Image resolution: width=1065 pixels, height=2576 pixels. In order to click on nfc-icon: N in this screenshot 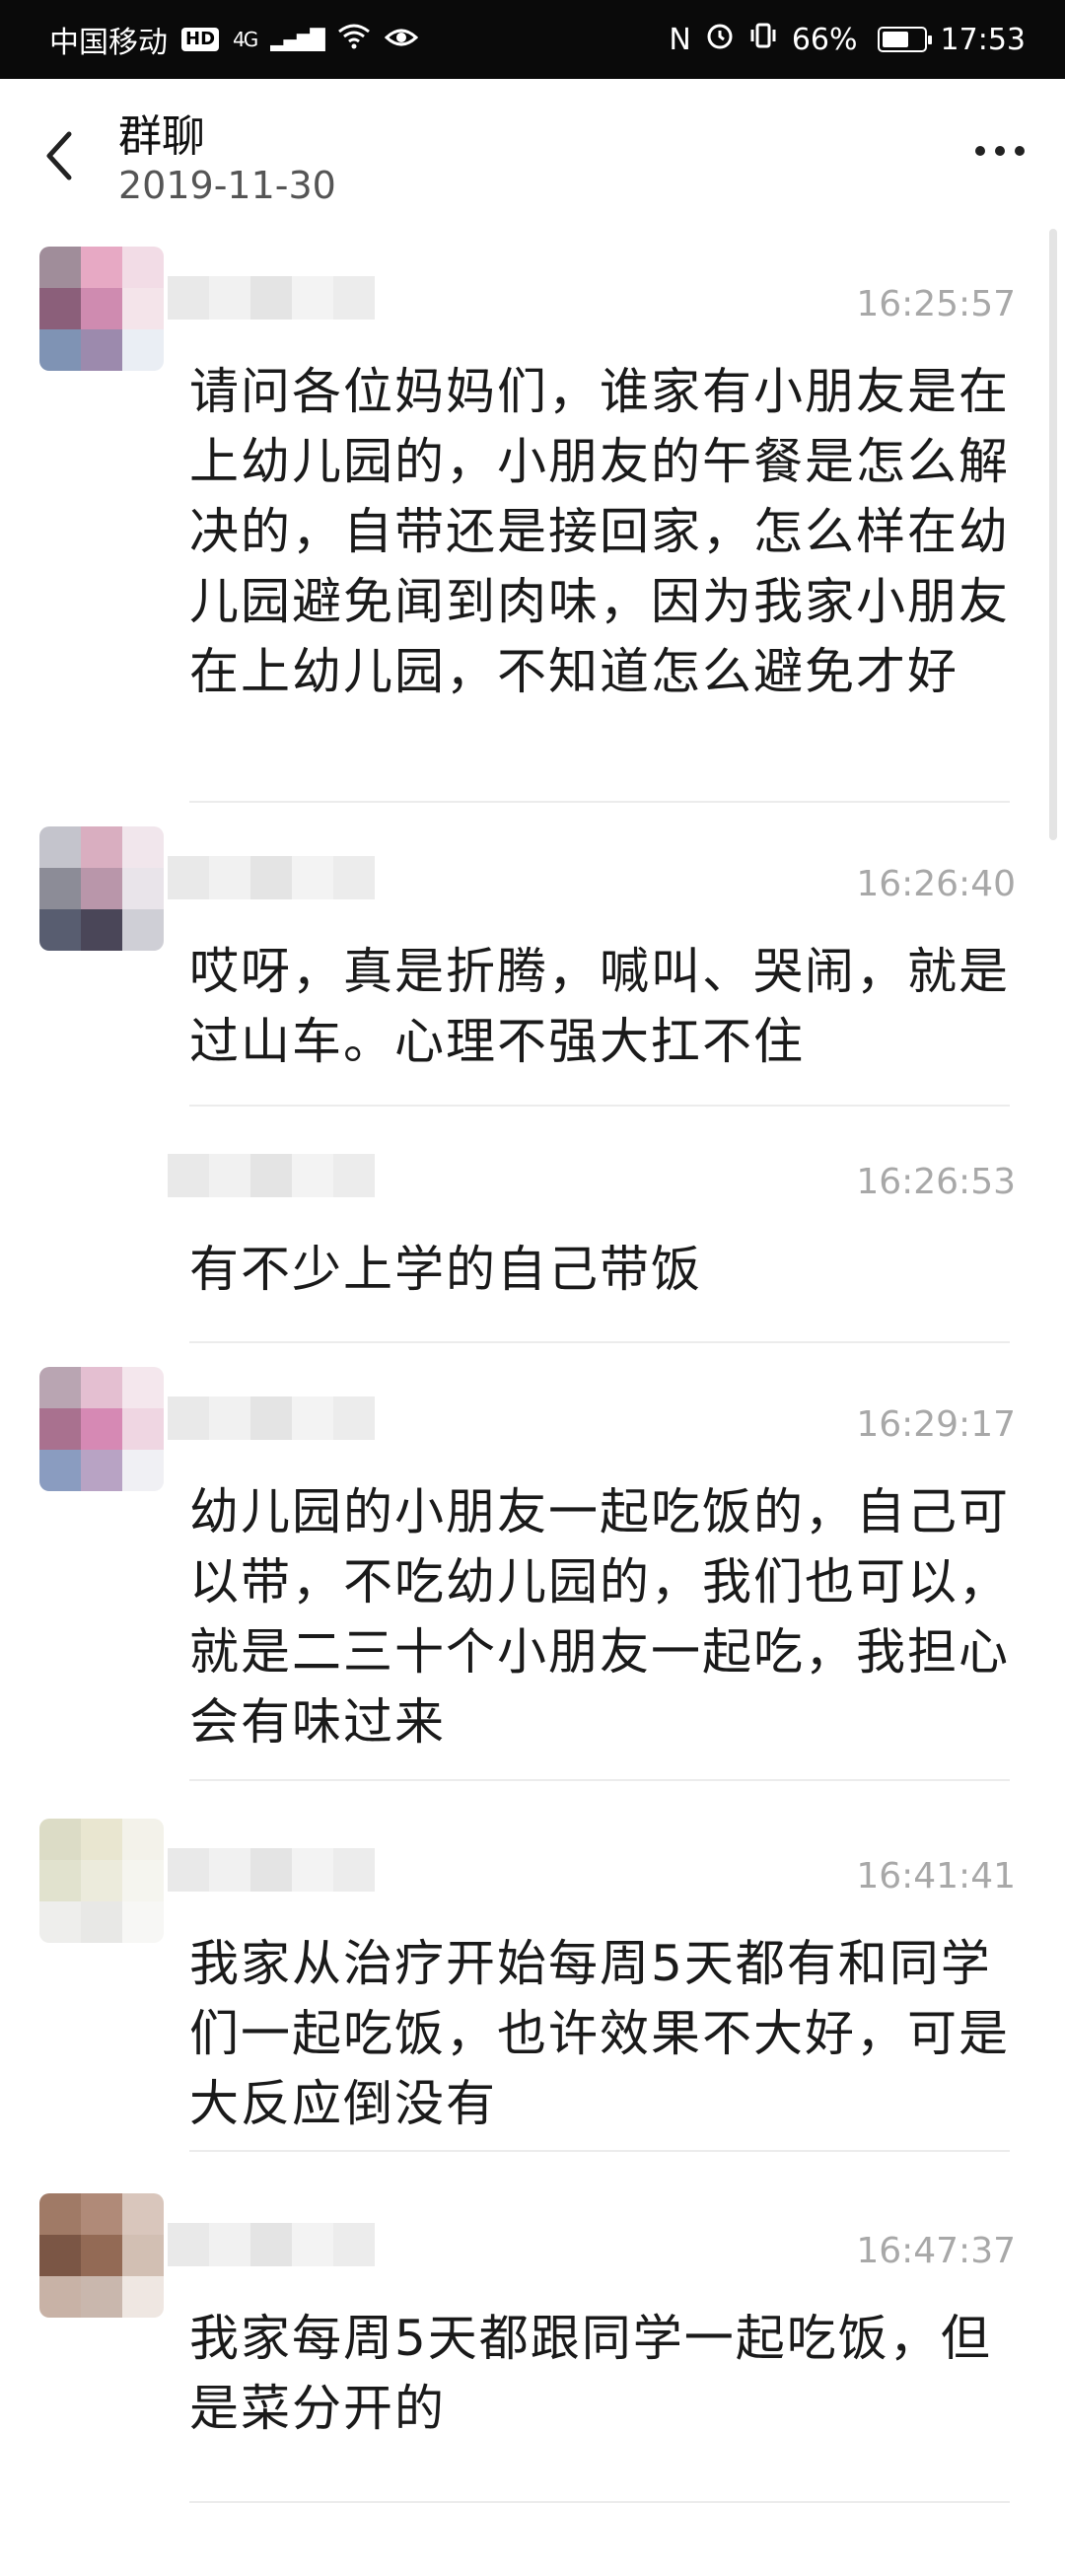, I will do `click(680, 39)`.